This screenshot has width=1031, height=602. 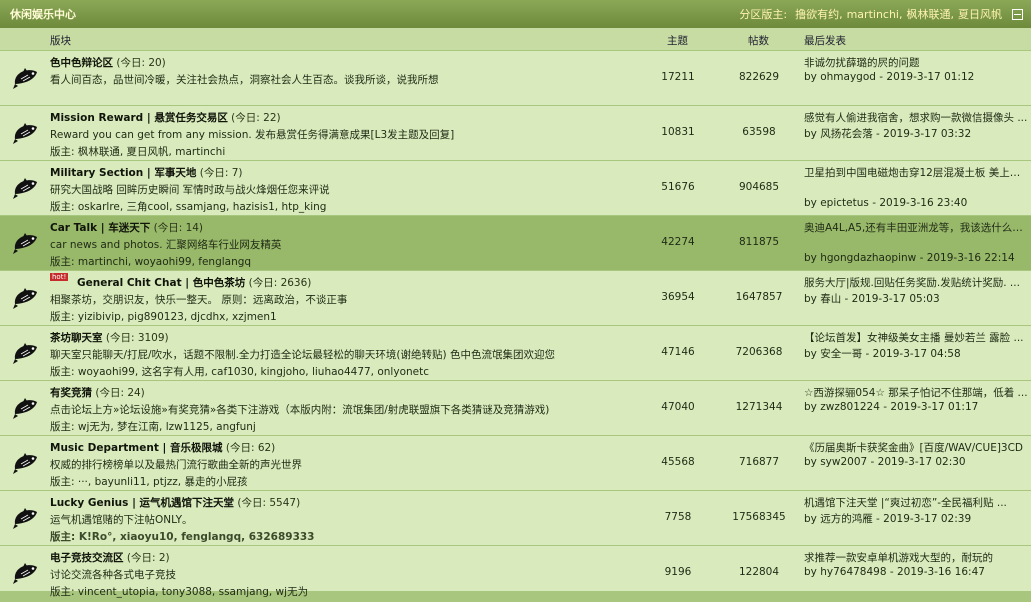 I want to click on last-post-by: by 安全一哥 - 2019-3-17 04:58, so click(x=882, y=353).